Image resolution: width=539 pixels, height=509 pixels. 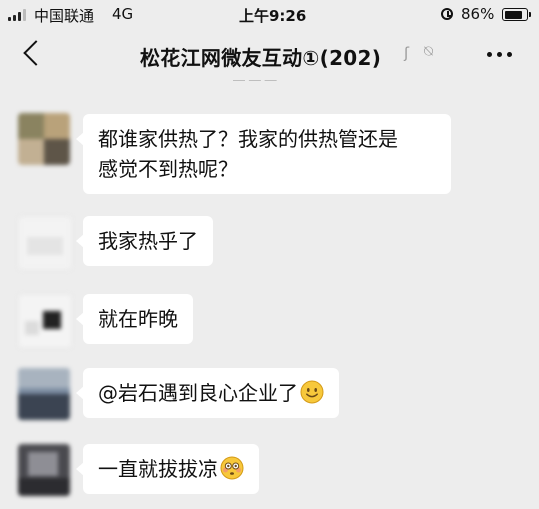 What do you see at coordinates (36, 53) in the screenshot?
I see `back-icon` at bounding box center [36, 53].